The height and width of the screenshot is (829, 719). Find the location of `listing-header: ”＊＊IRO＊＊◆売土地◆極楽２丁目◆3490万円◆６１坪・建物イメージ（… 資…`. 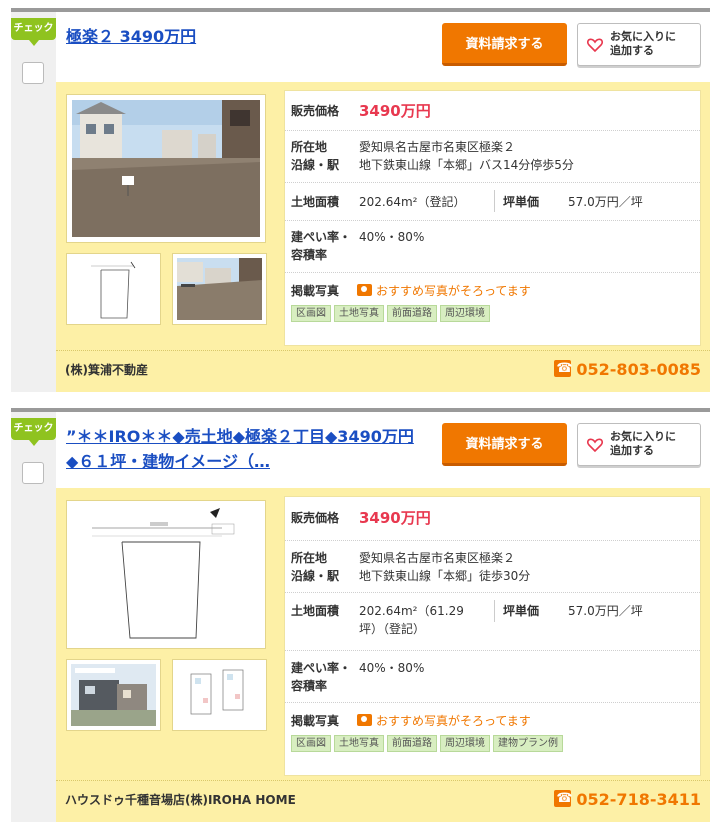

listing-header: ”＊＊IRO＊＊◆売土地◆極楽２丁目◆3490万円◆６１坪・建物イメージ（… 資… is located at coordinates (383, 450).